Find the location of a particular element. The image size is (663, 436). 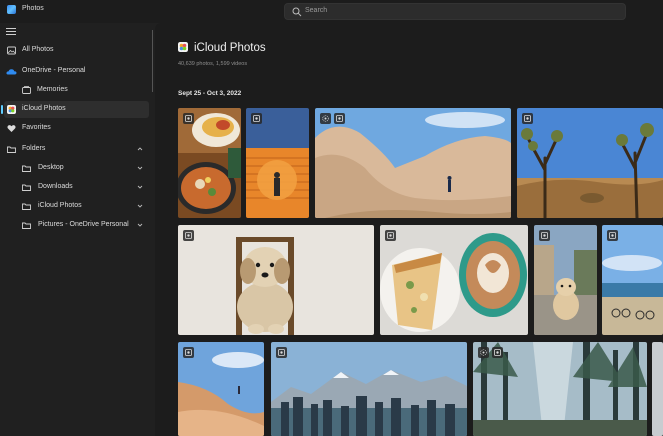

photo-tile-rocks is located at coordinates (413, 163).